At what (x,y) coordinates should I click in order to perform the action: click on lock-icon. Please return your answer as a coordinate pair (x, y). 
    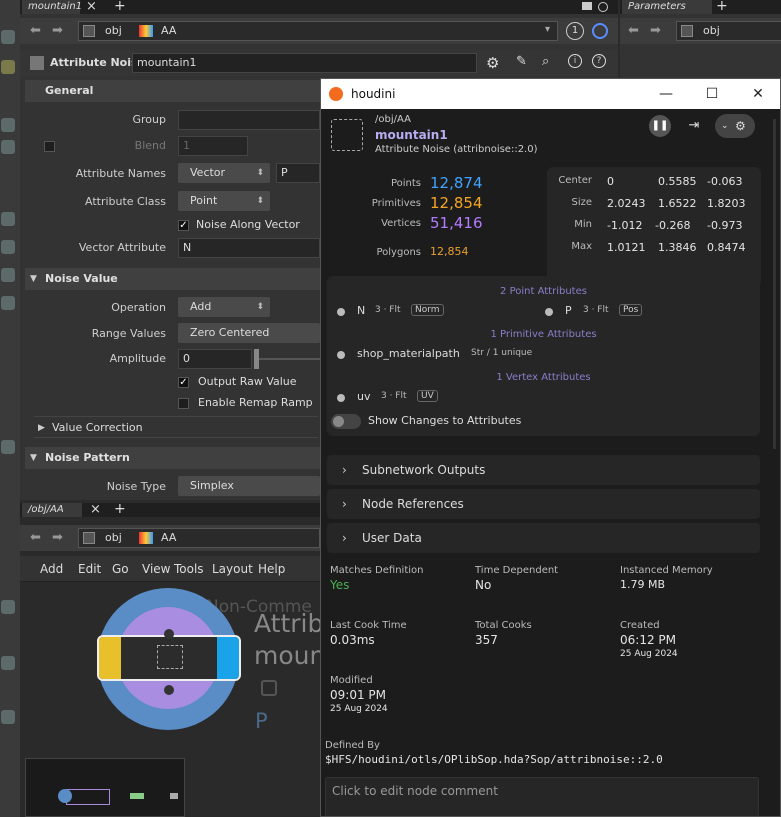
    Looking at the image, I should click on (269, 688).